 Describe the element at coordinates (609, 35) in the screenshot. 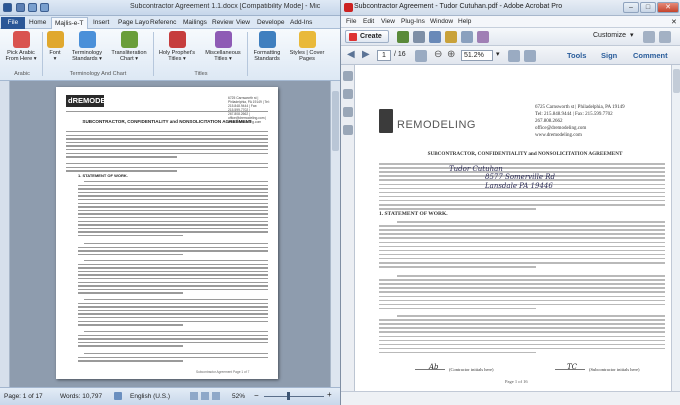

I see `customize-menu: Customize` at that location.